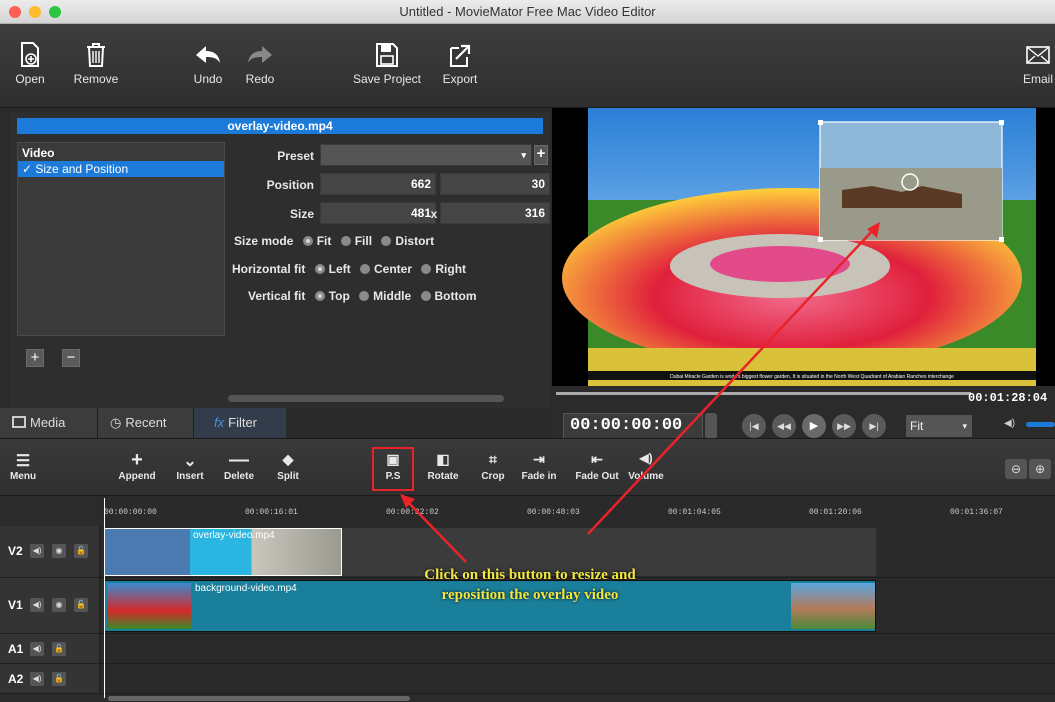 This screenshot has width=1055, height=702. What do you see at coordinates (495, 184) in the screenshot?
I see `position-y-input: 30` at bounding box center [495, 184].